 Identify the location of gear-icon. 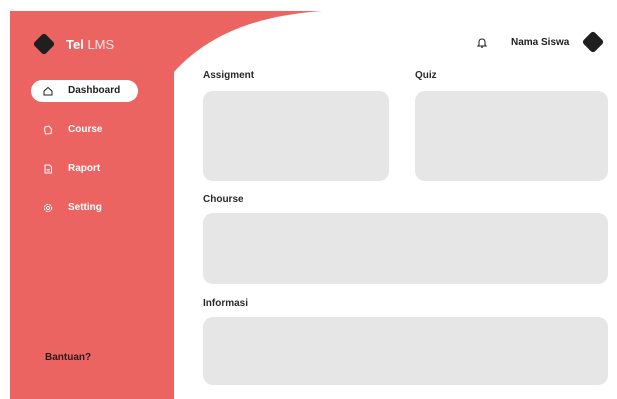
(48, 208).